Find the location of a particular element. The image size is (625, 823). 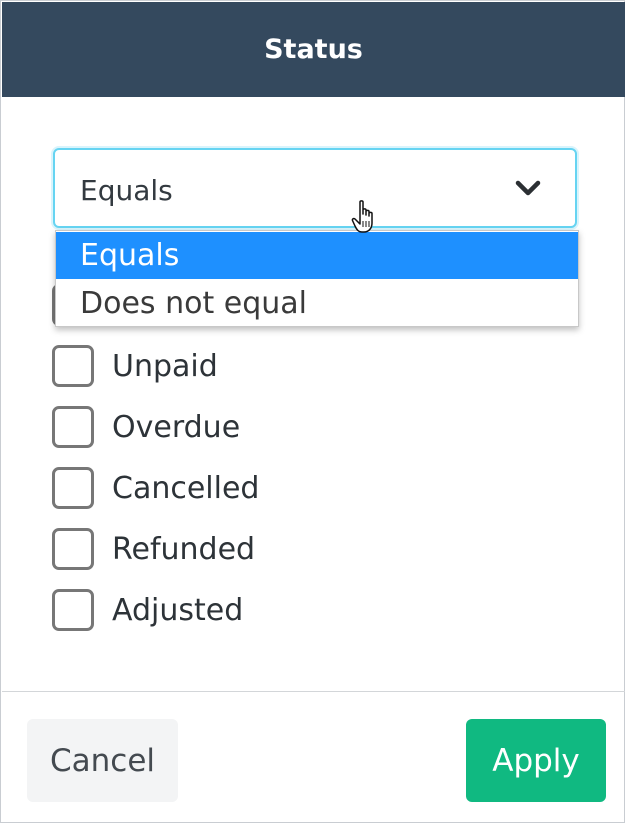

checkbox-row-cancelled: Cancelled is located at coordinates (155, 488).